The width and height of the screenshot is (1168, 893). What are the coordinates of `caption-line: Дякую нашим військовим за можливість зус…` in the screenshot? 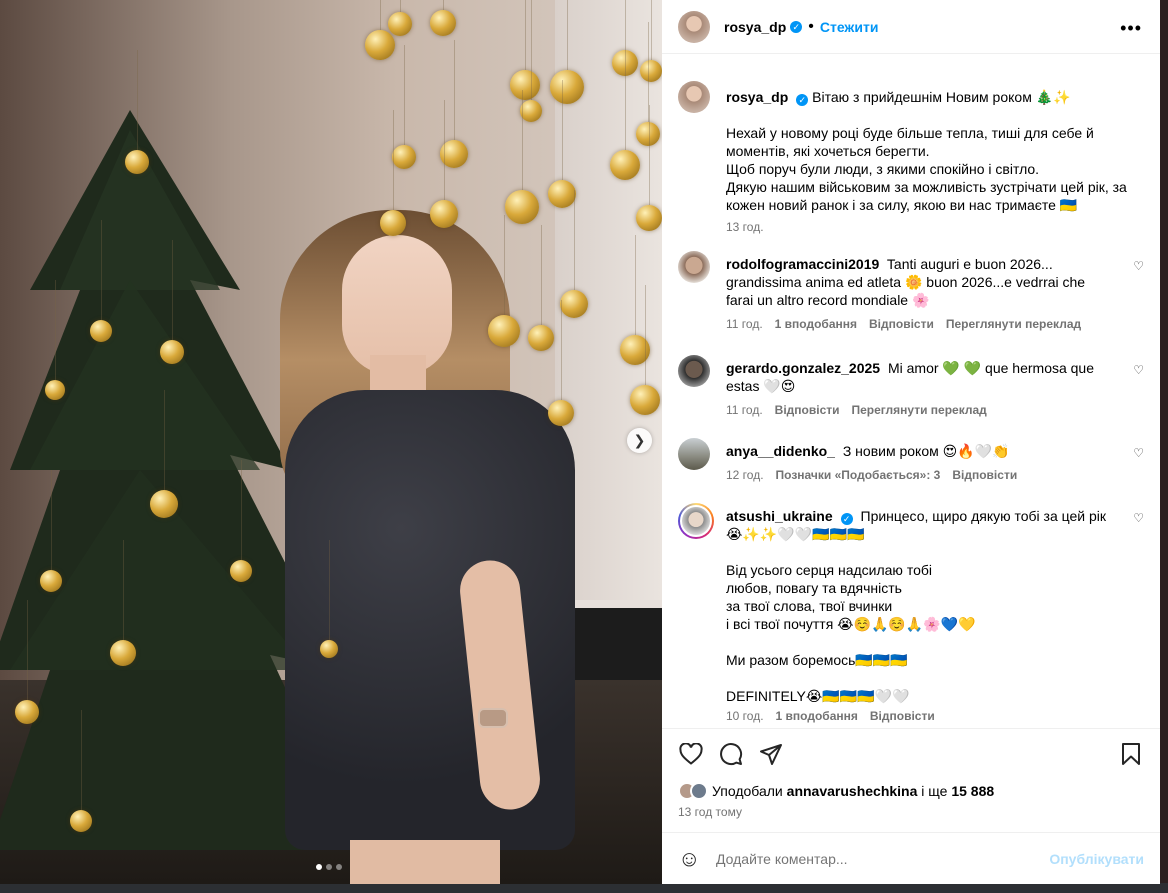 It's located at (926, 196).